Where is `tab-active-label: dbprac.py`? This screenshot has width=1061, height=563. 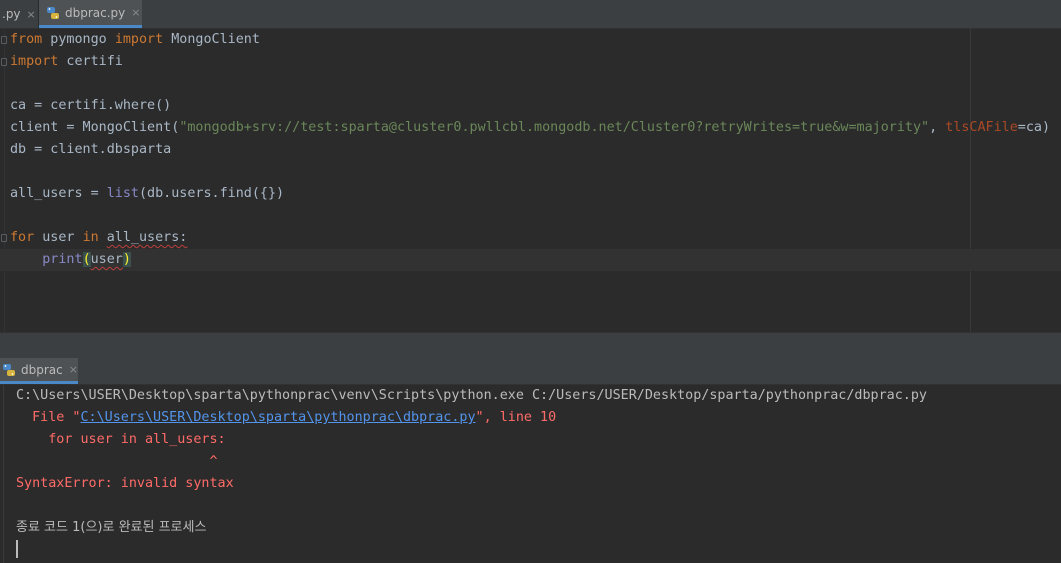
tab-active-label: dbprac.py is located at coordinates (95, 12).